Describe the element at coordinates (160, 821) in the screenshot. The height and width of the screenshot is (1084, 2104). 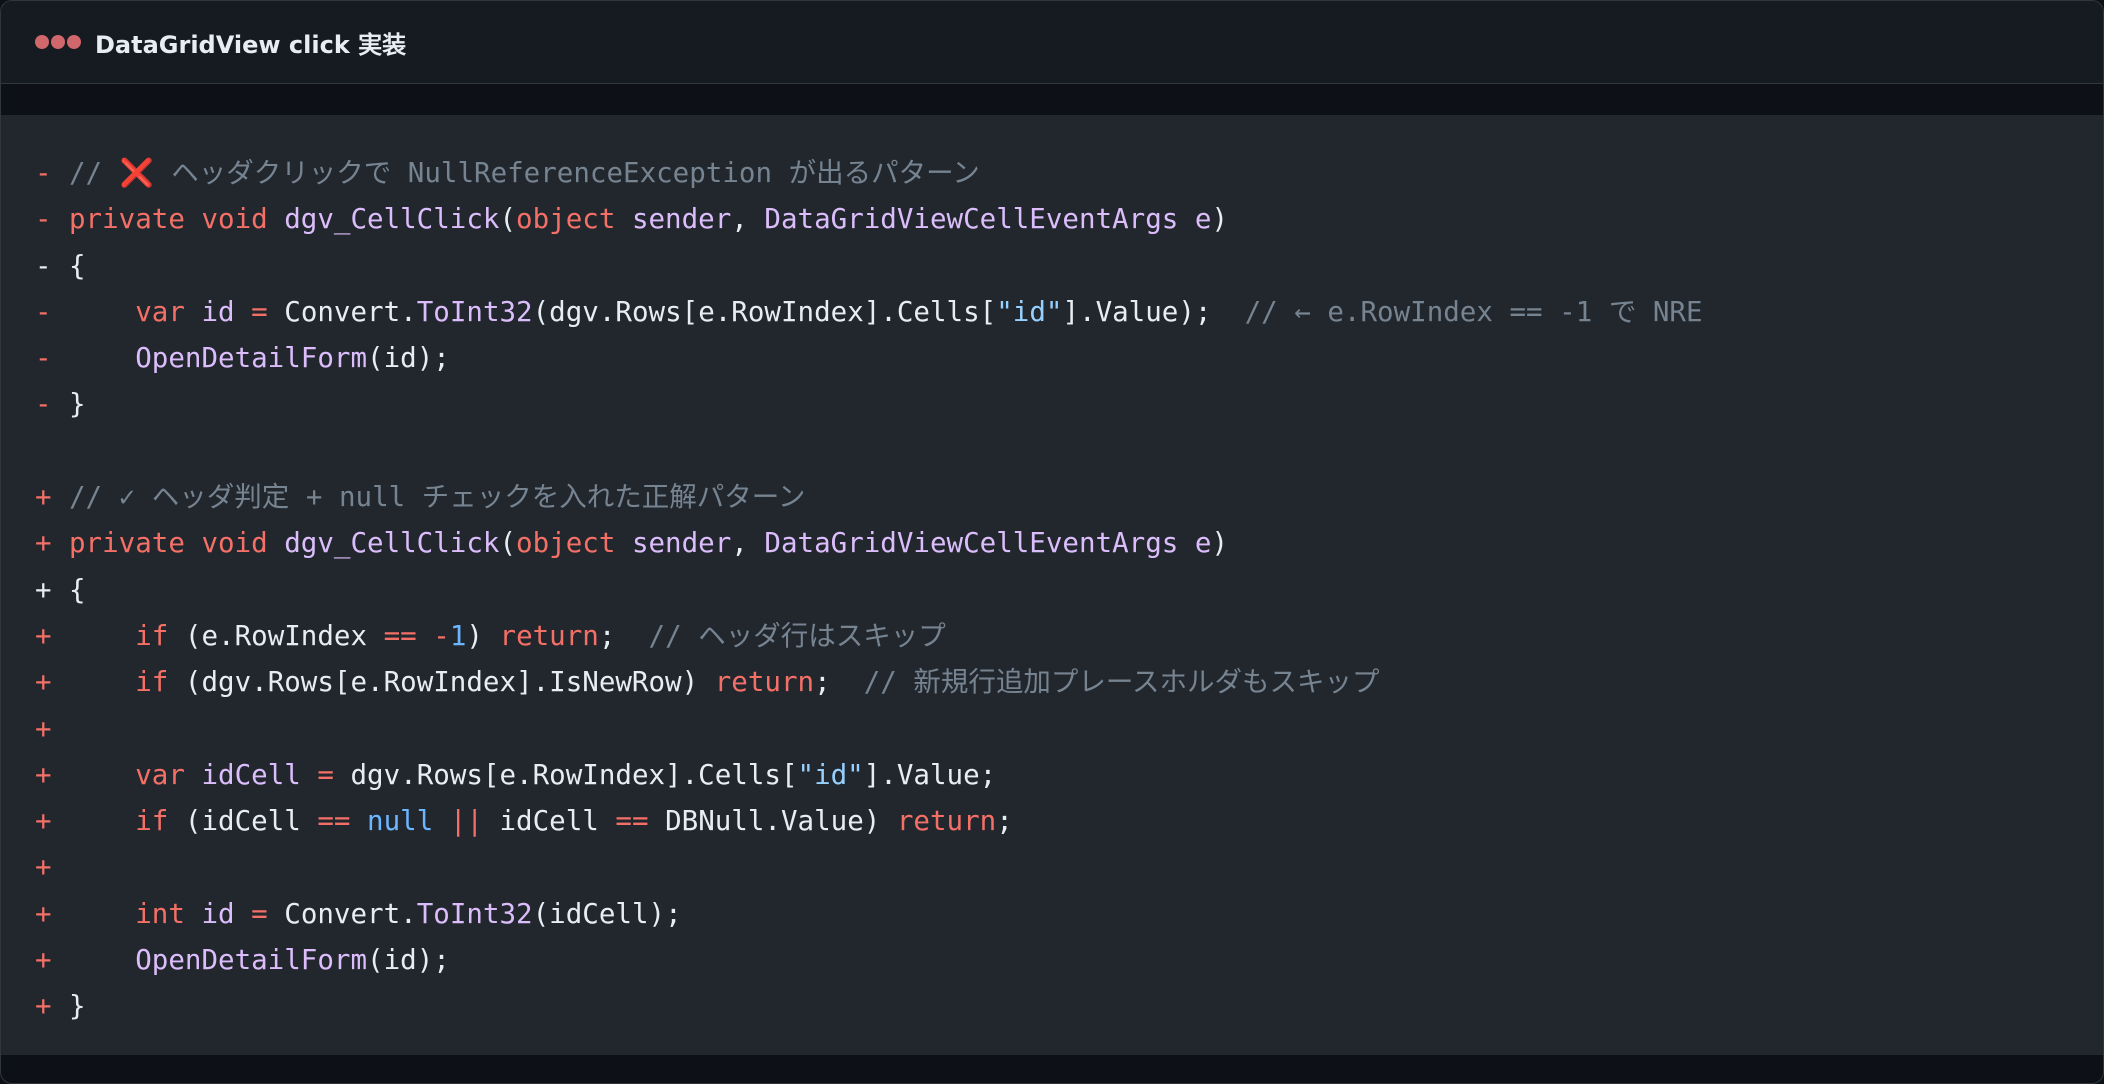
I see `code-token: if` at that location.